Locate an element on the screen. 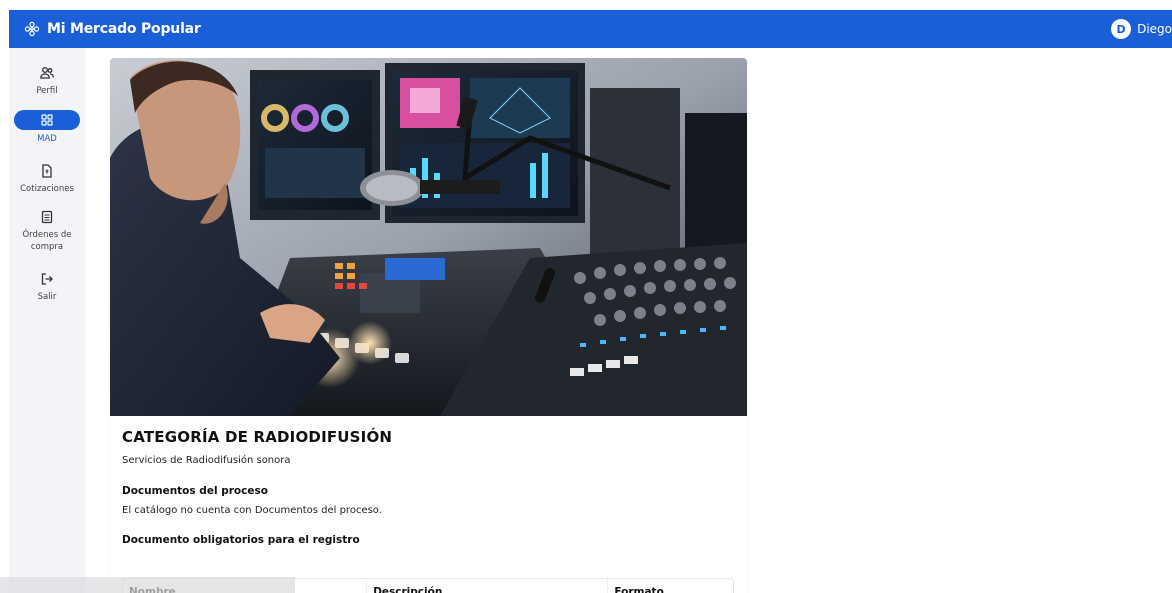 Image resolution: width=1172 pixels, height=593 pixels. user-name: Diego is located at coordinates (1154, 29).